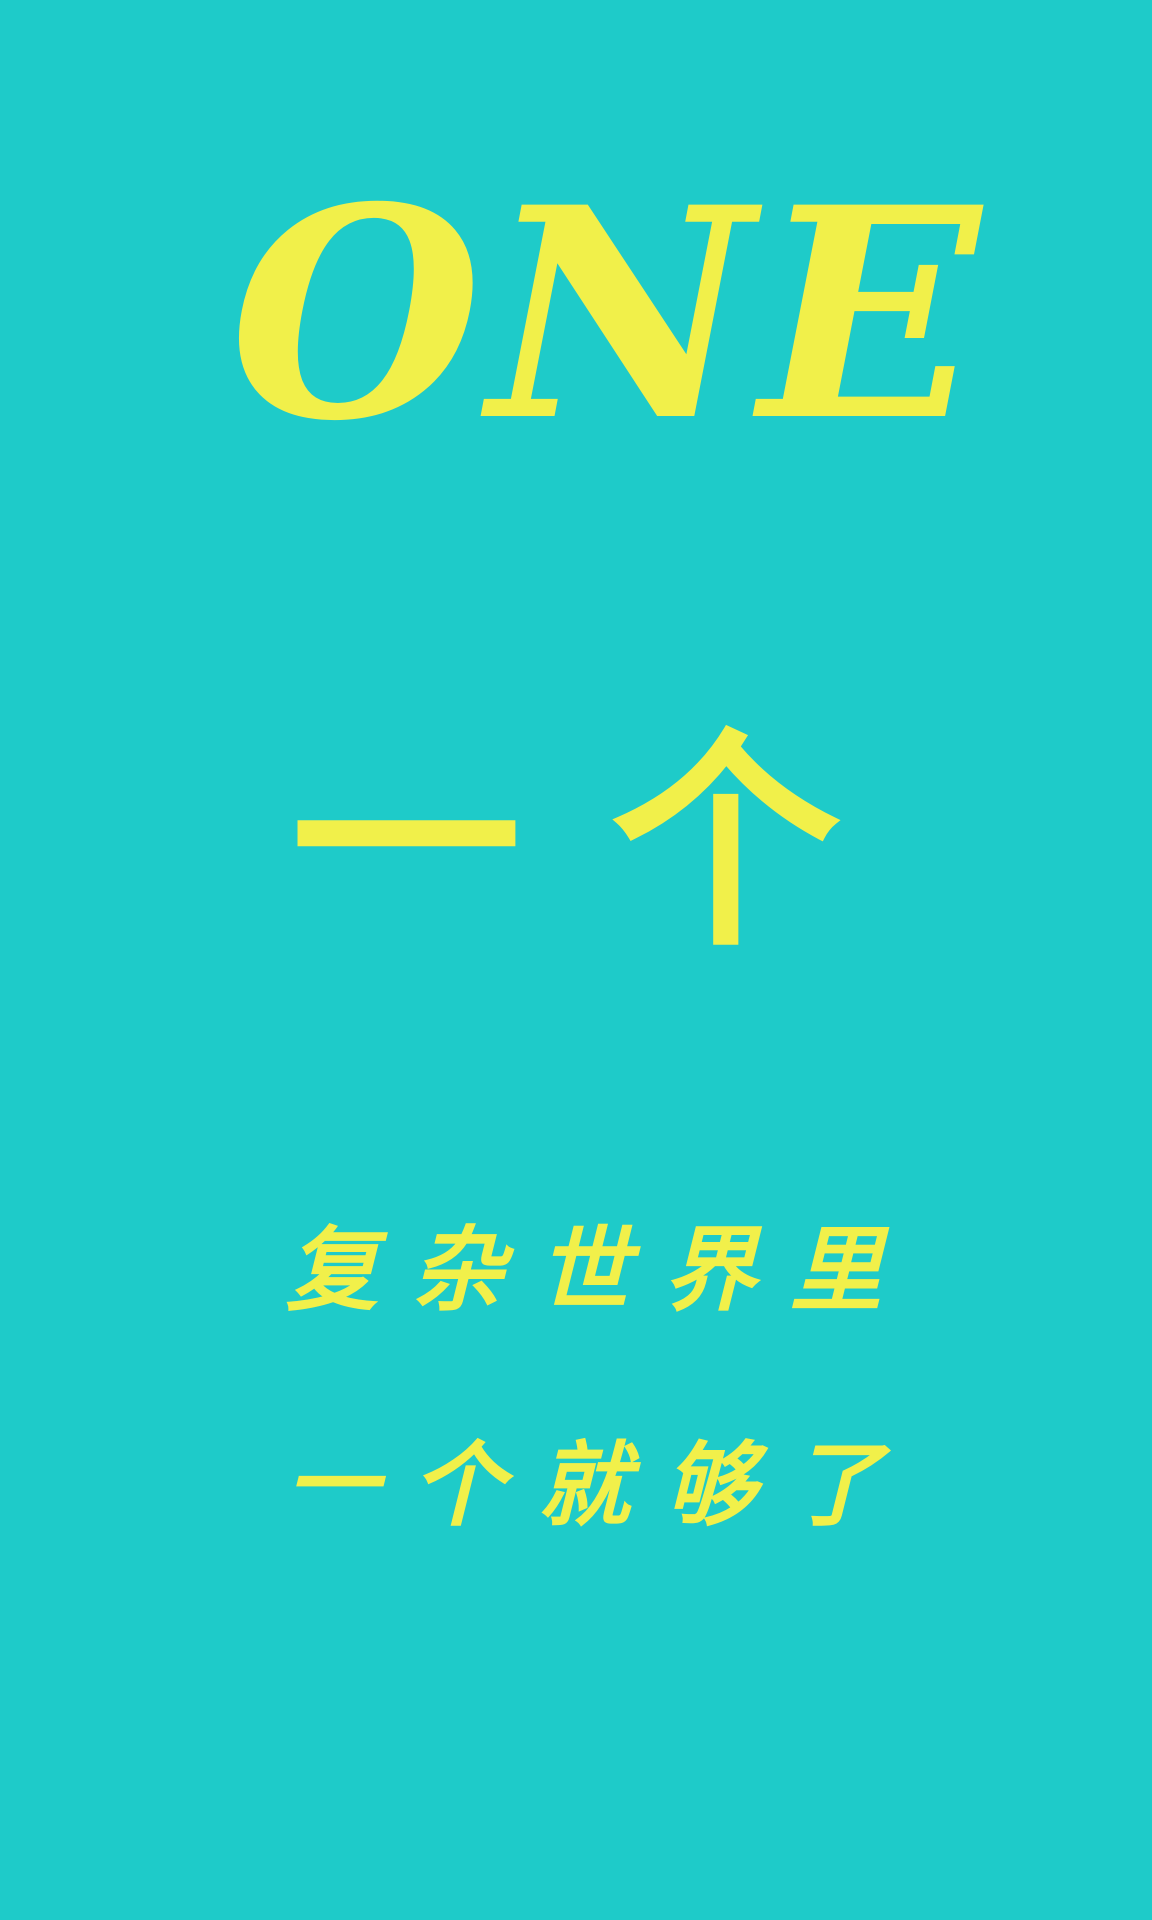  Describe the element at coordinates (600, 1270) in the screenshot. I see `slogan-line-1: 复杂世界里` at that location.